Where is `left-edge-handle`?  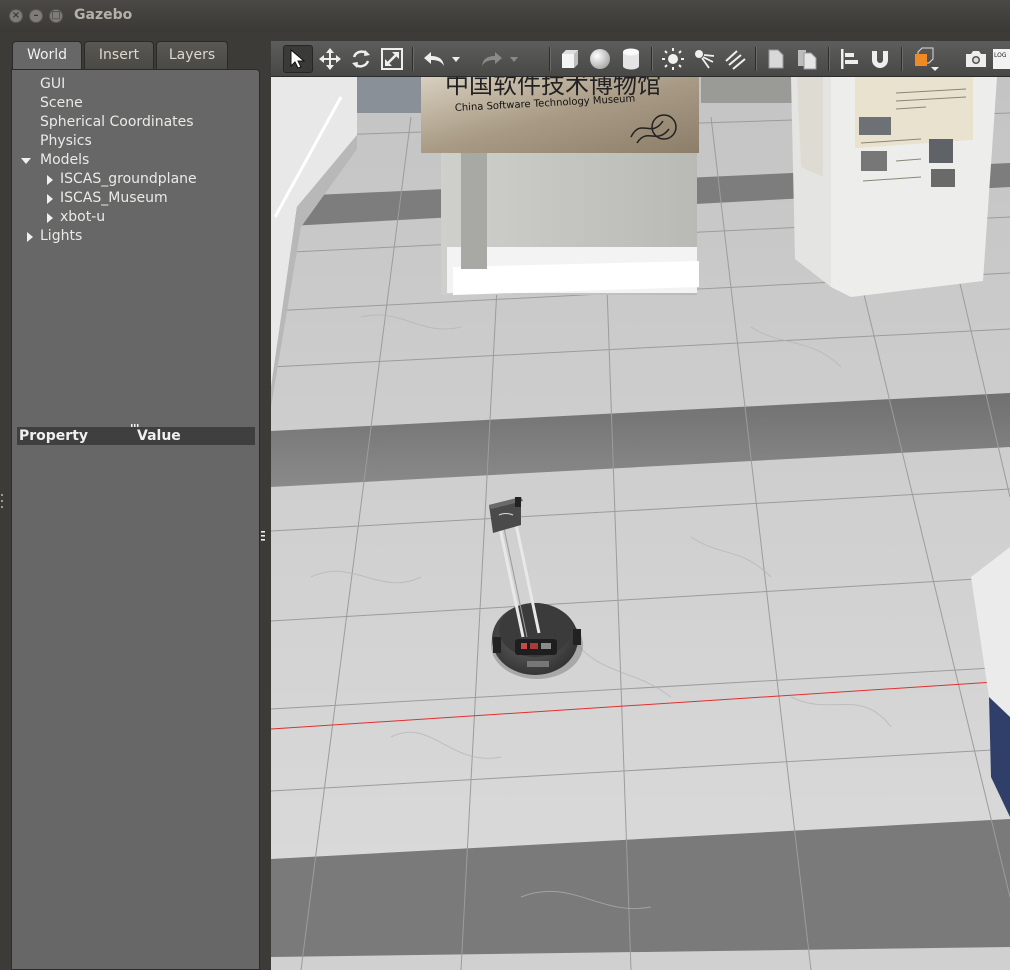 left-edge-handle is located at coordinates (2, 502).